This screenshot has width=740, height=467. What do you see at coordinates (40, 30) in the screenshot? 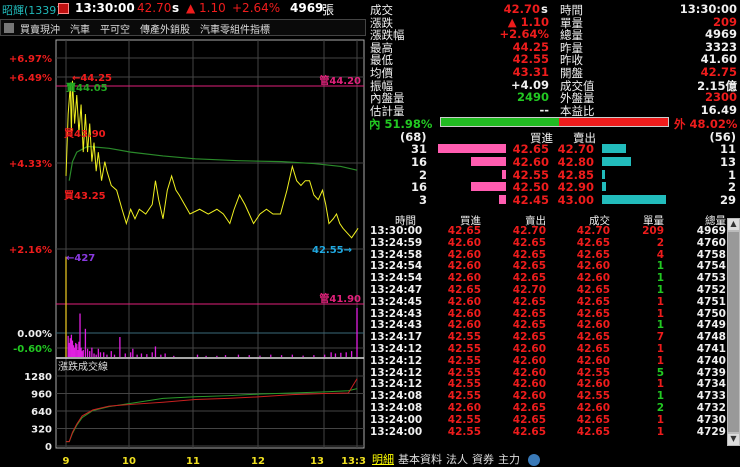
I see `tag-item: 買賣現沖` at bounding box center [40, 30].